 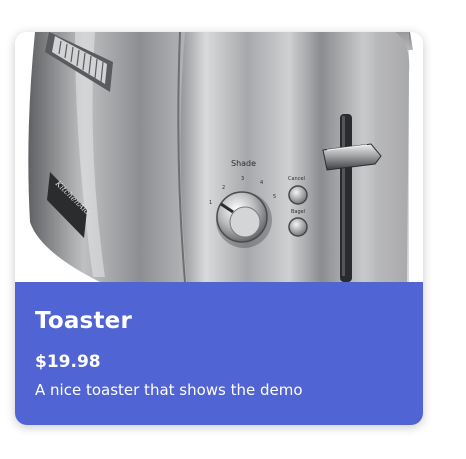 I want to click on dial-number-1: 1, so click(x=210, y=203).